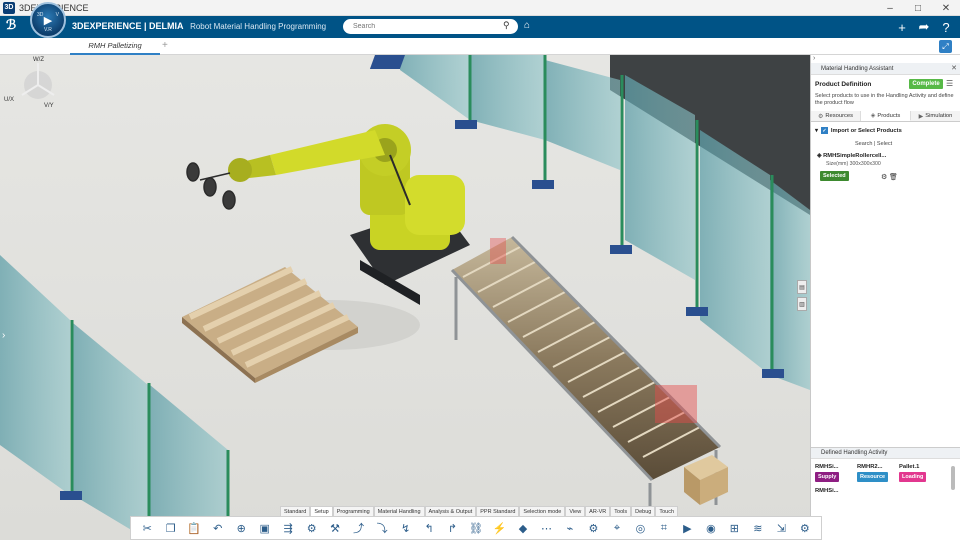 The image size is (960, 540). I want to click on import-label: Import or Select Products, so click(866, 130).